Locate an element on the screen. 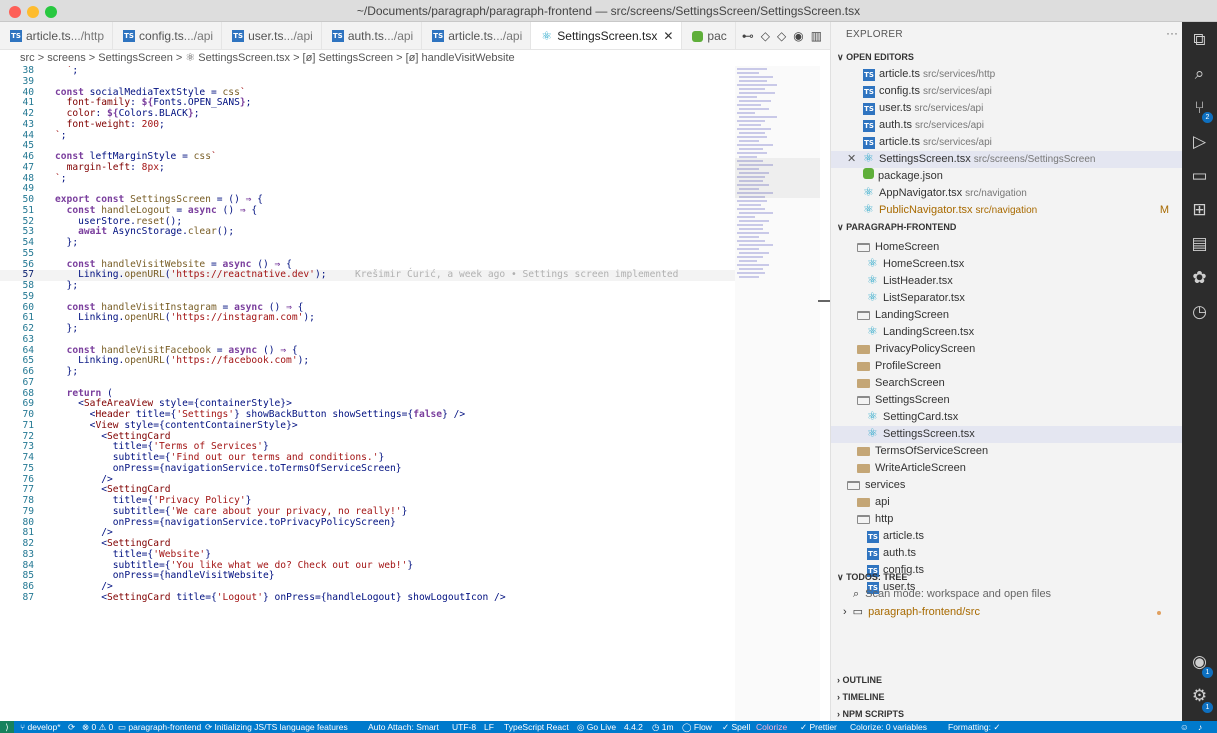  paw-icon: ✿ is located at coordinates (1199, 278).